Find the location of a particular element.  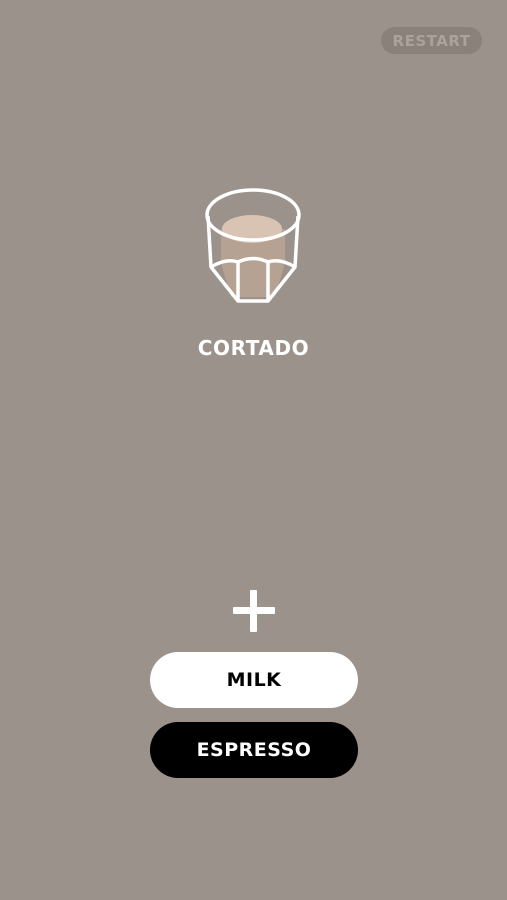

cortado-glass-icon is located at coordinates (253, 247).